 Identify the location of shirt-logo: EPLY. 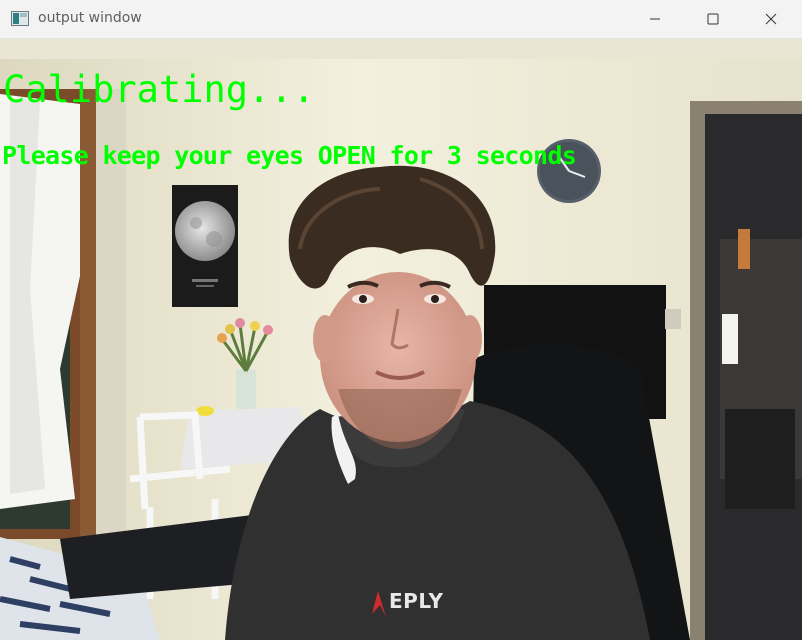
(421, 609).